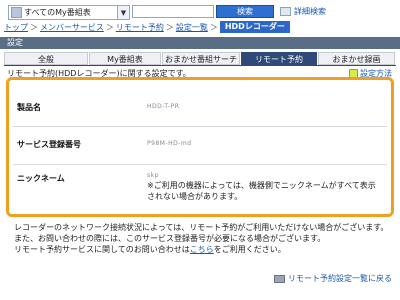 This screenshot has height=300, width=400. Describe the element at coordinates (57, 12) in the screenshot. I see `search-scope-value: すべてのMy番組表` at that location.